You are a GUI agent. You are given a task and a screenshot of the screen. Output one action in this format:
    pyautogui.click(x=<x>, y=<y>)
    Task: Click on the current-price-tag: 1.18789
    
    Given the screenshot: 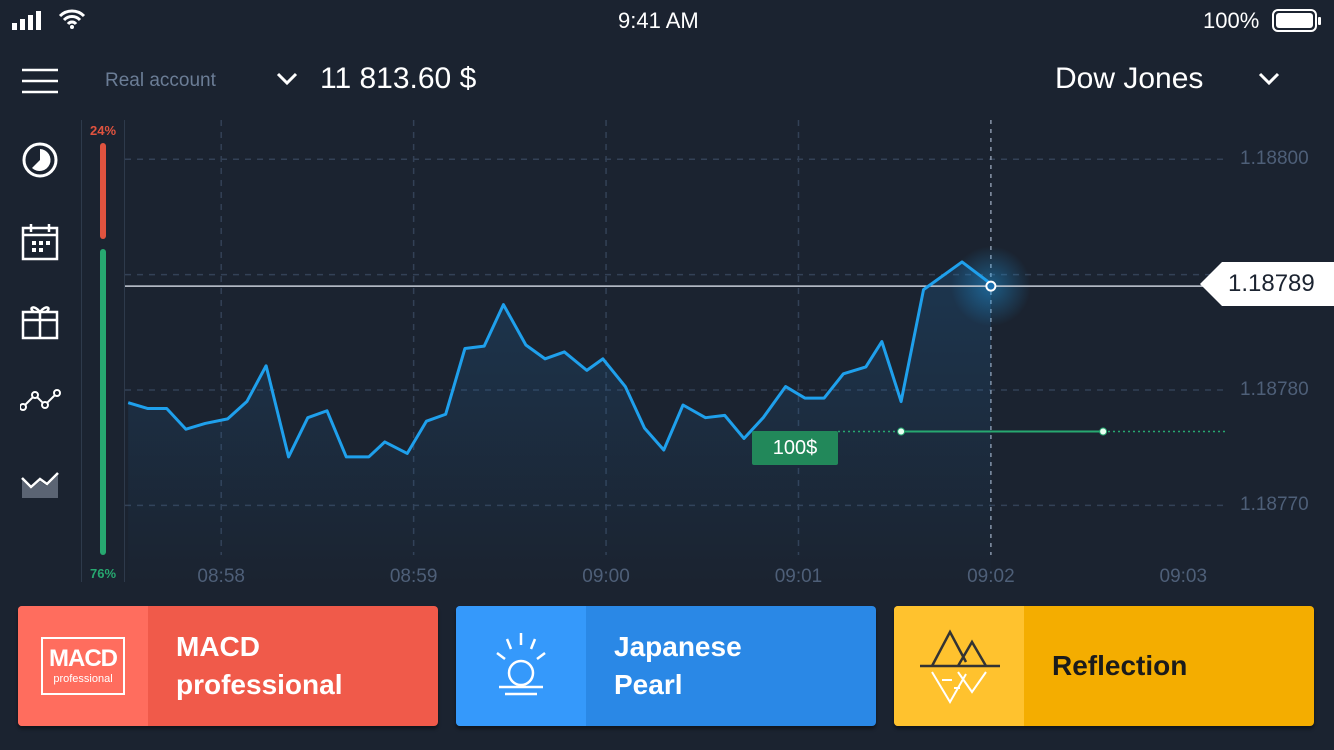 What is the action you would take?
    pyautogui.click(x=1267, y=284)
    